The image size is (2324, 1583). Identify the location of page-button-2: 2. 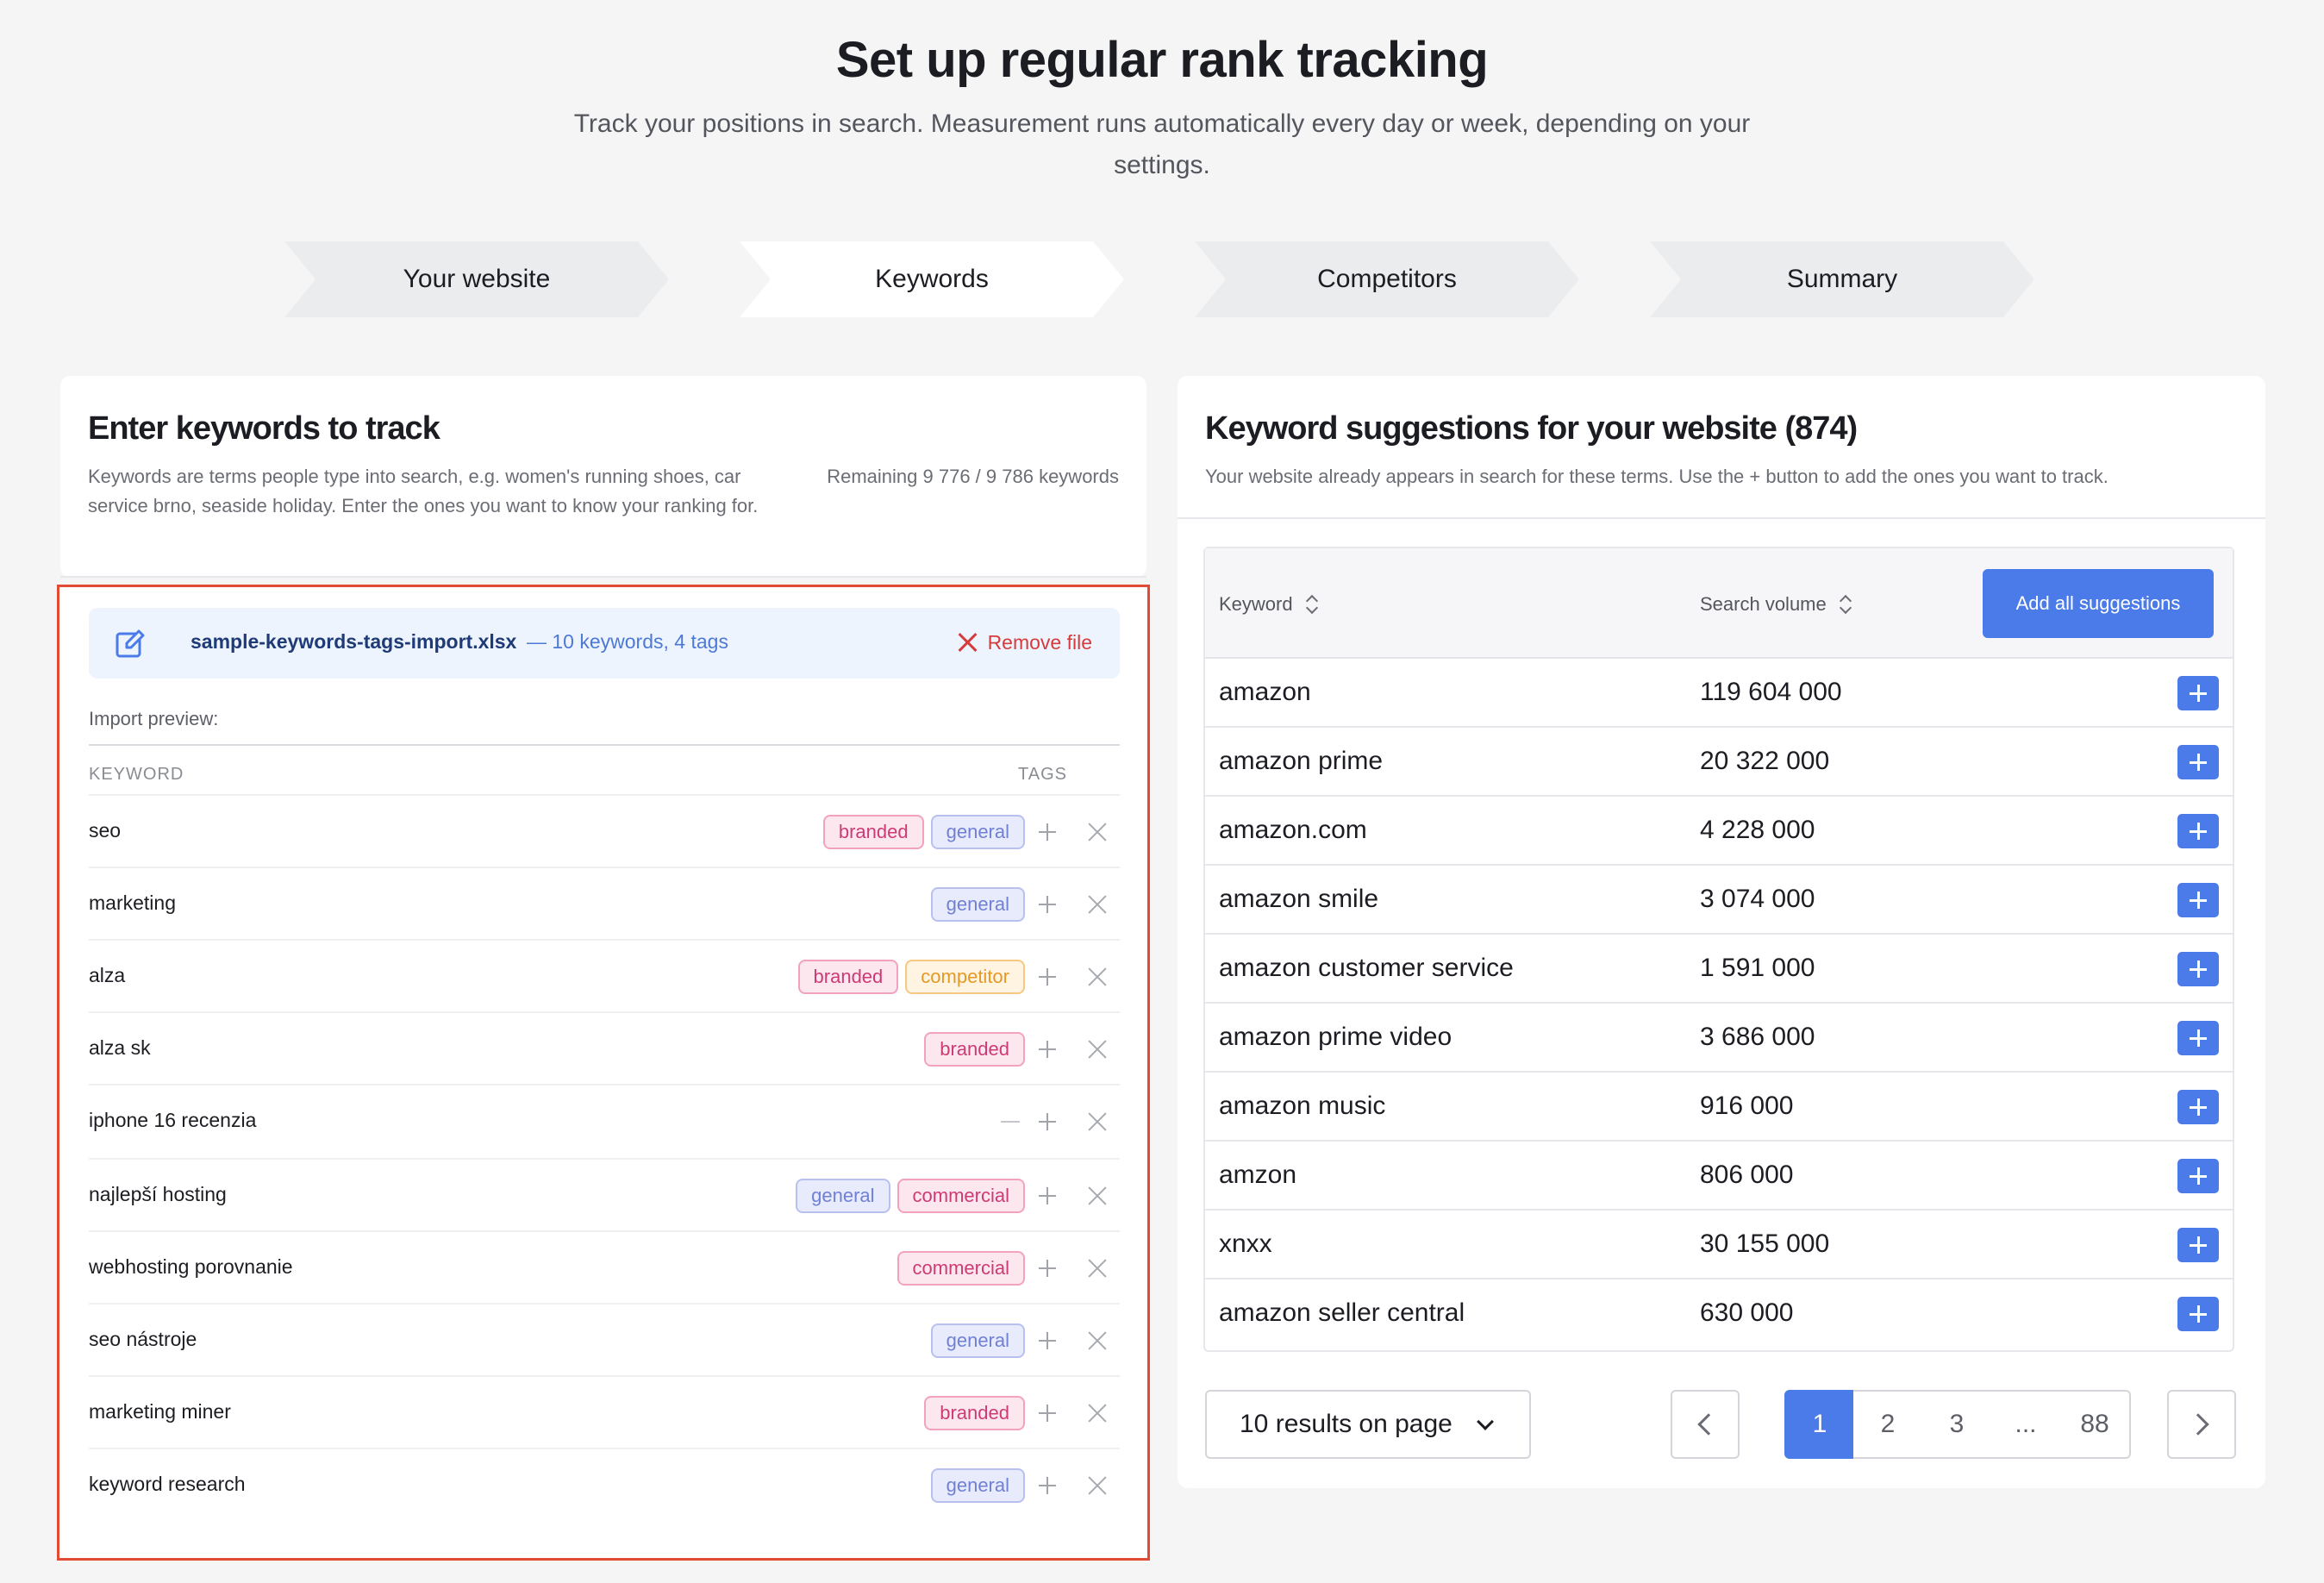
(1888, 1424).